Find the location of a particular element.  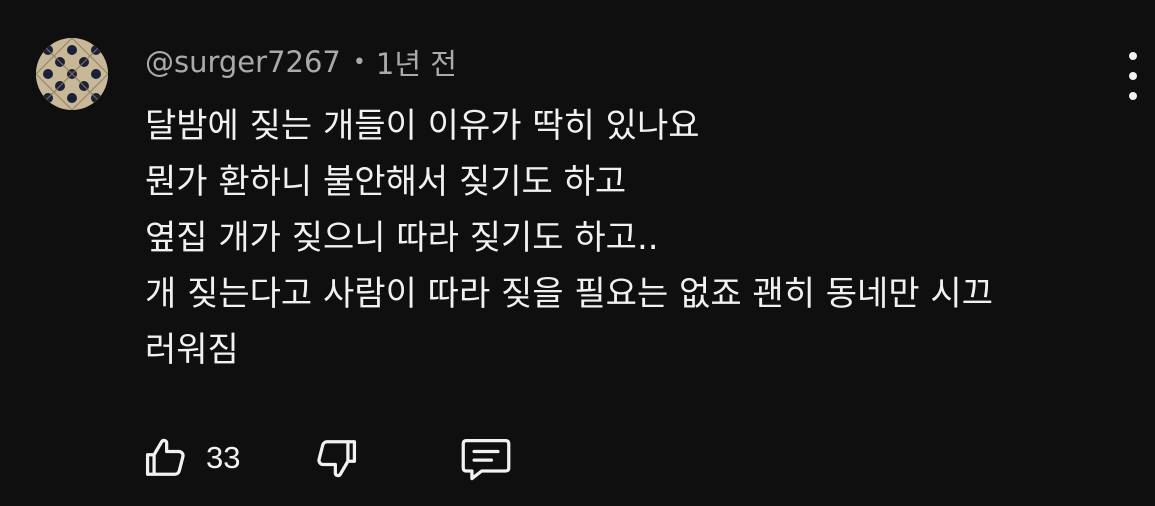

comment-line: 러워짐 is located at coordinates (192, 350).